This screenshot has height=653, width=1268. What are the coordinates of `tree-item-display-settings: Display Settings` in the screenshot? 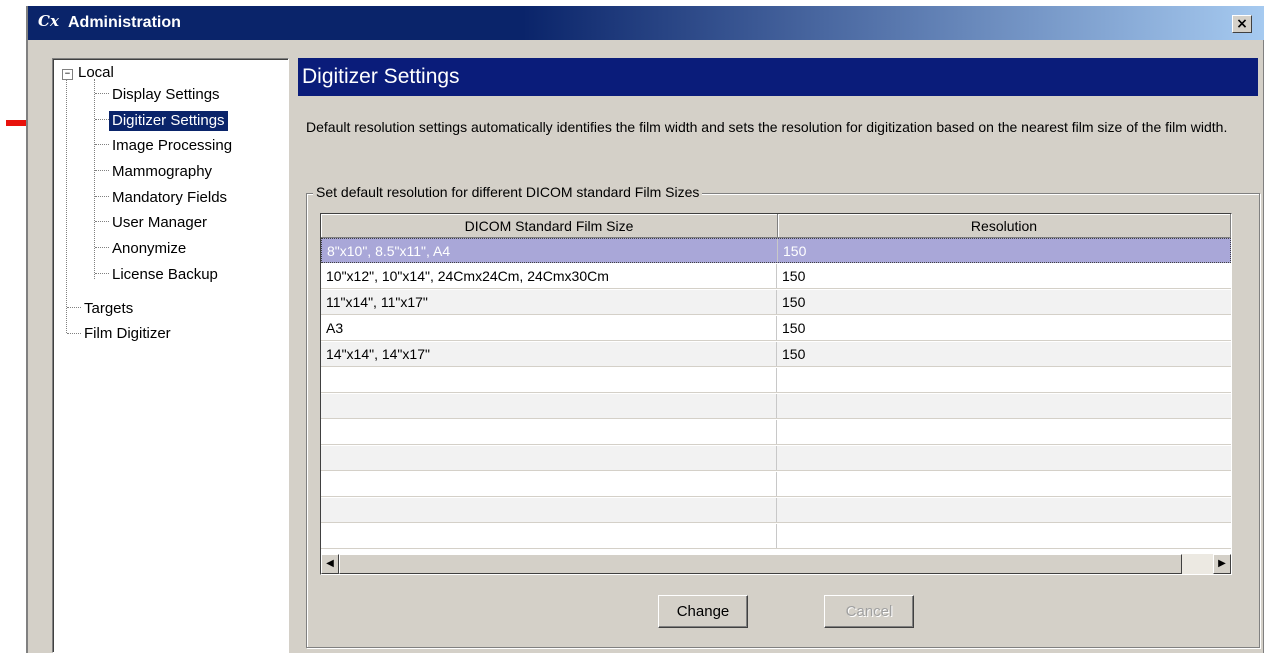 It's located at (166, 95).